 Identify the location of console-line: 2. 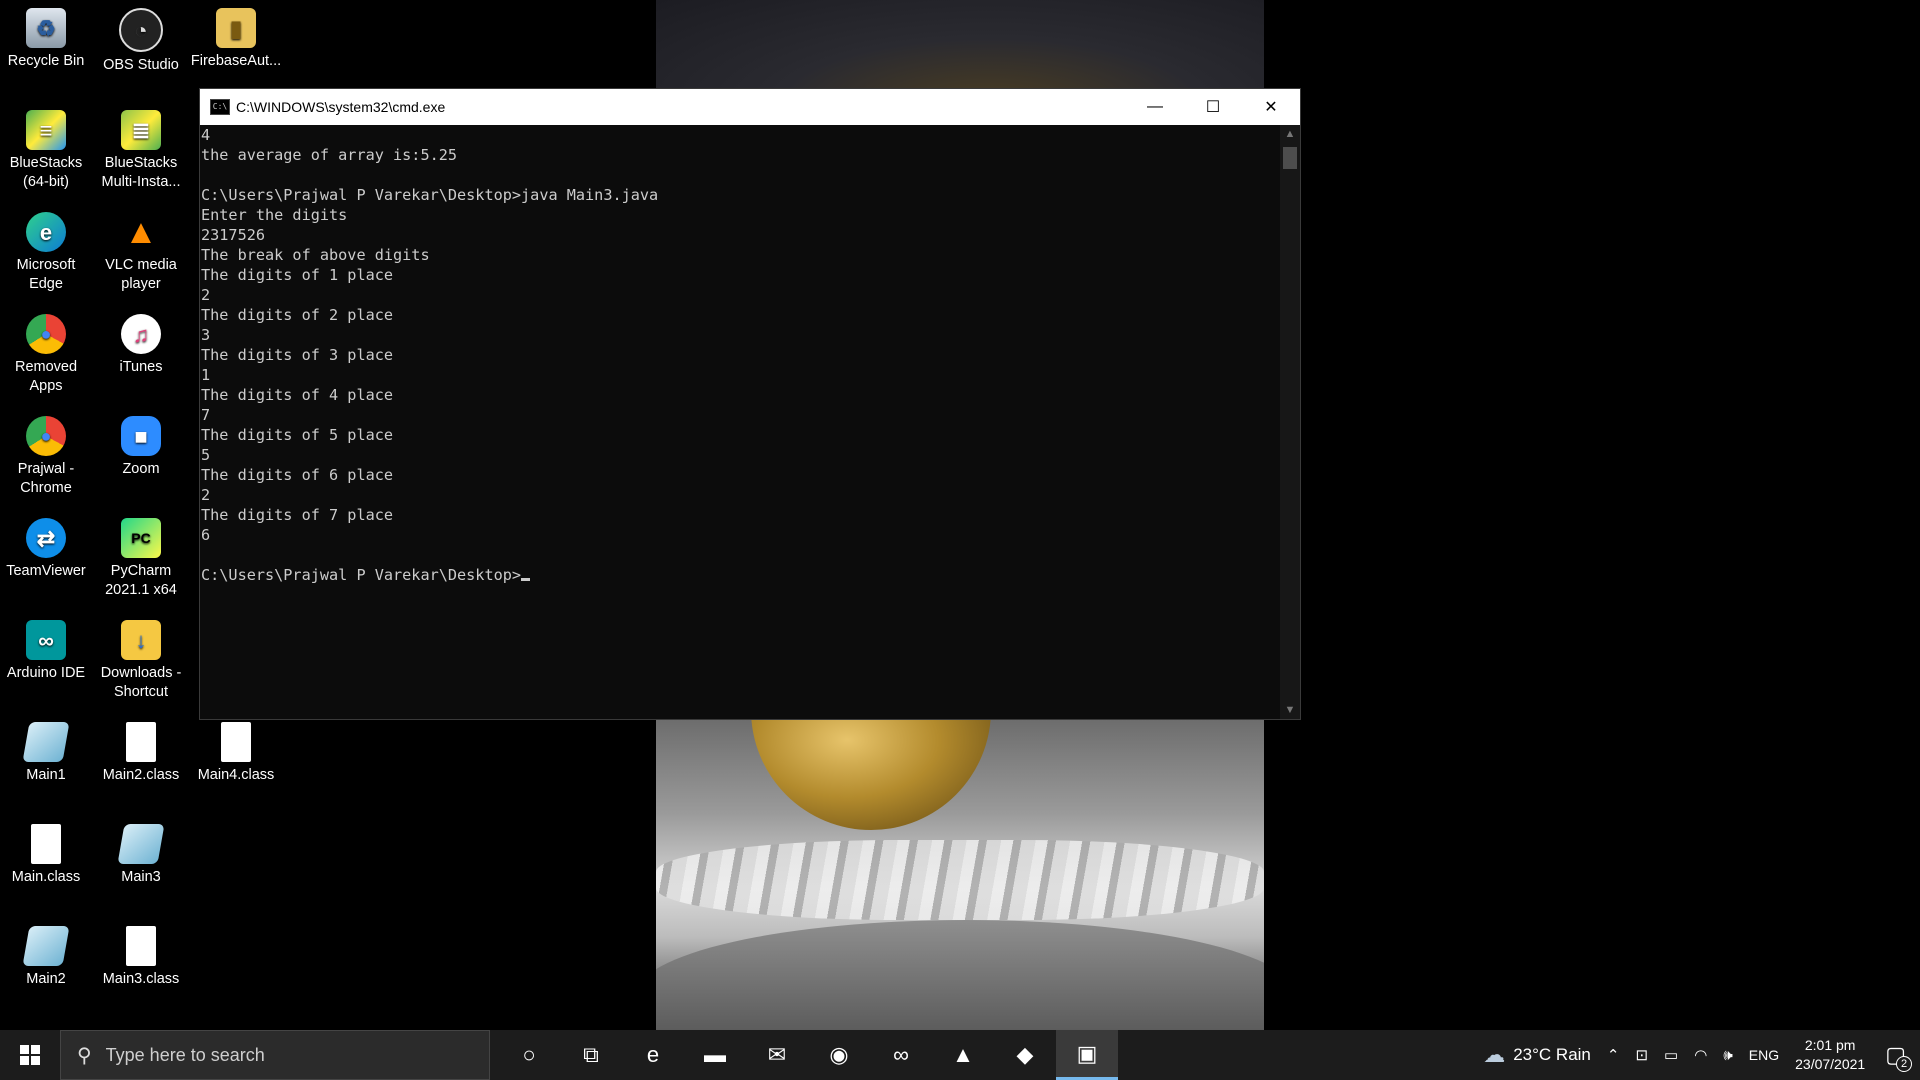
(206, 295).